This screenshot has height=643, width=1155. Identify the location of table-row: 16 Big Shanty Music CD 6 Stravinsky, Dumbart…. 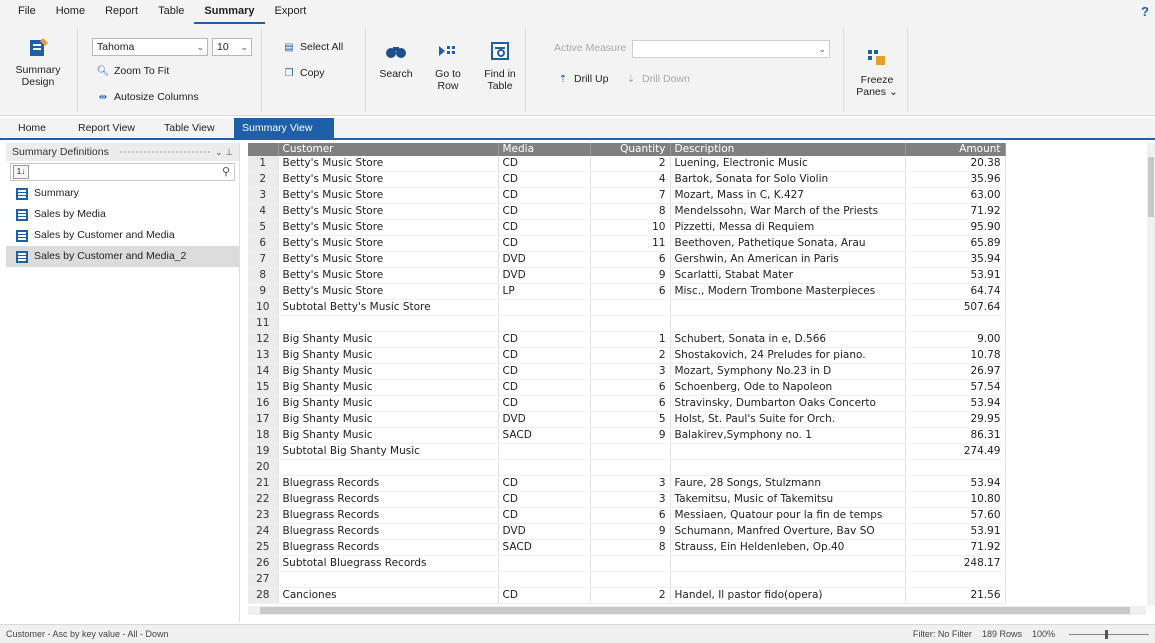
(627, 404).